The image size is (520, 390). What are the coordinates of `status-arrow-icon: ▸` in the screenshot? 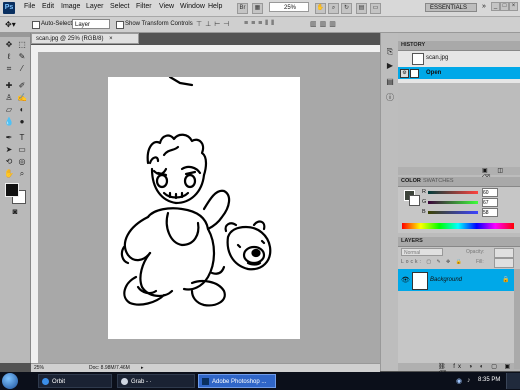 It's located at (142, 368).